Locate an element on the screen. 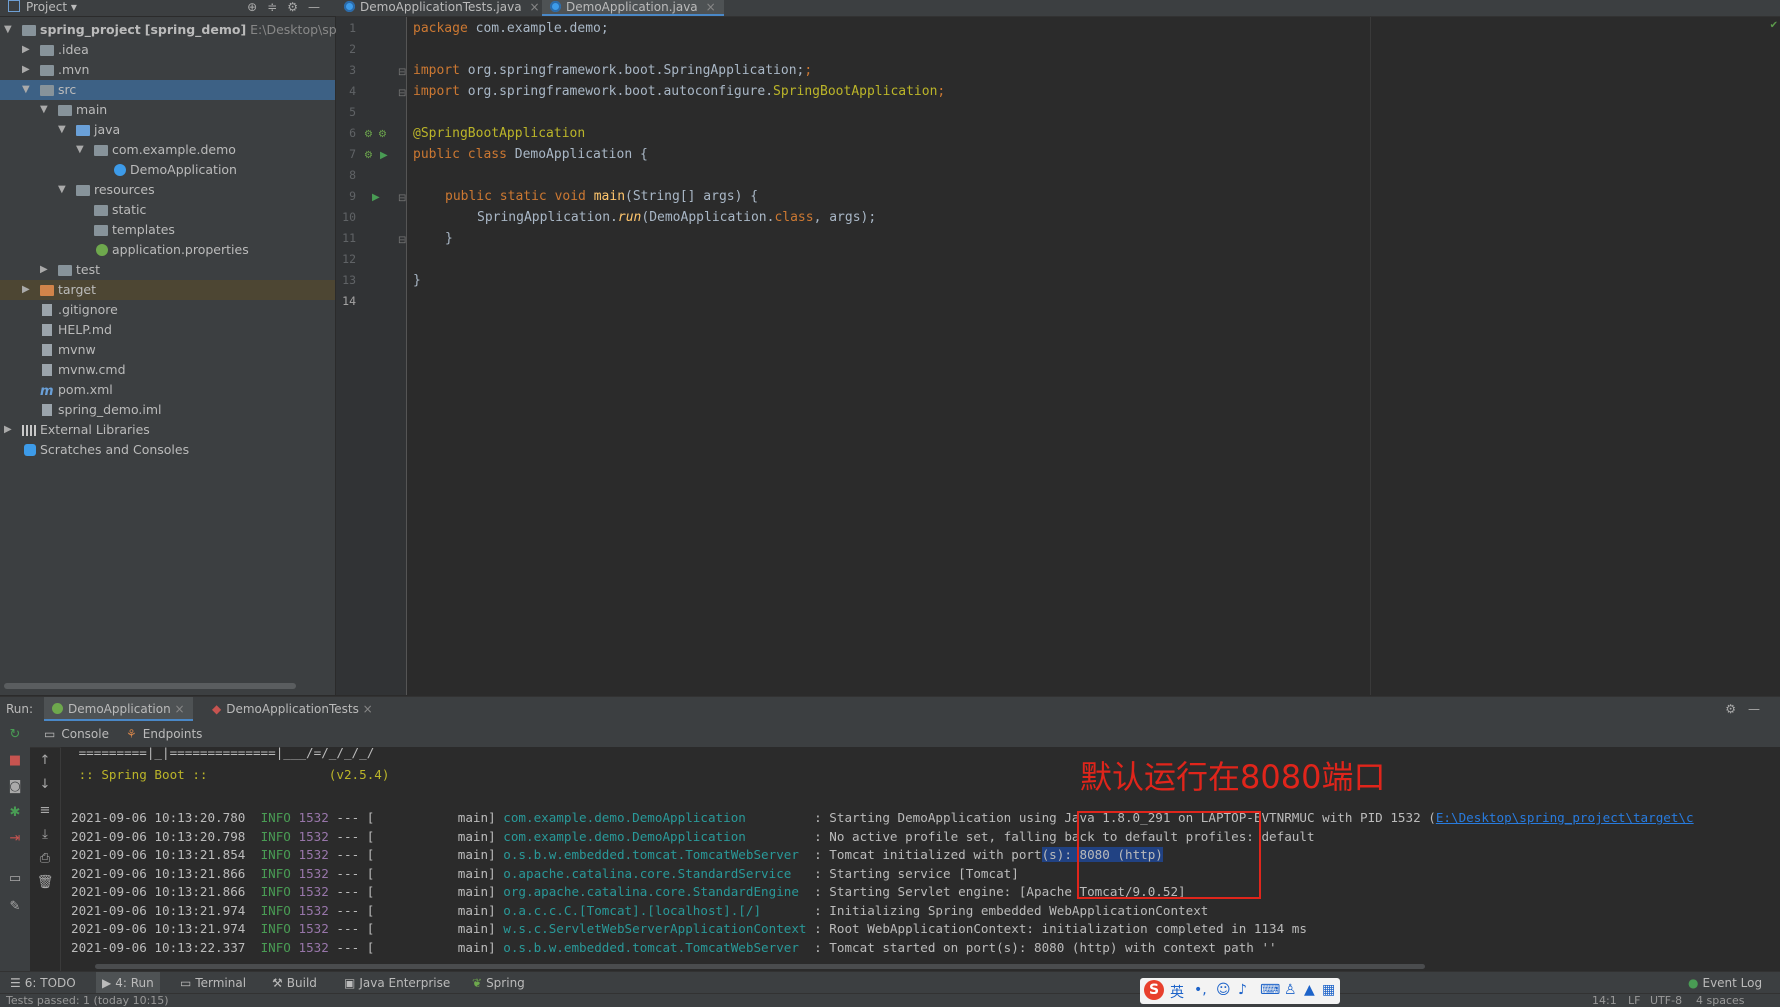  pin-icon: ✎ is located at coordinates (15, 906).